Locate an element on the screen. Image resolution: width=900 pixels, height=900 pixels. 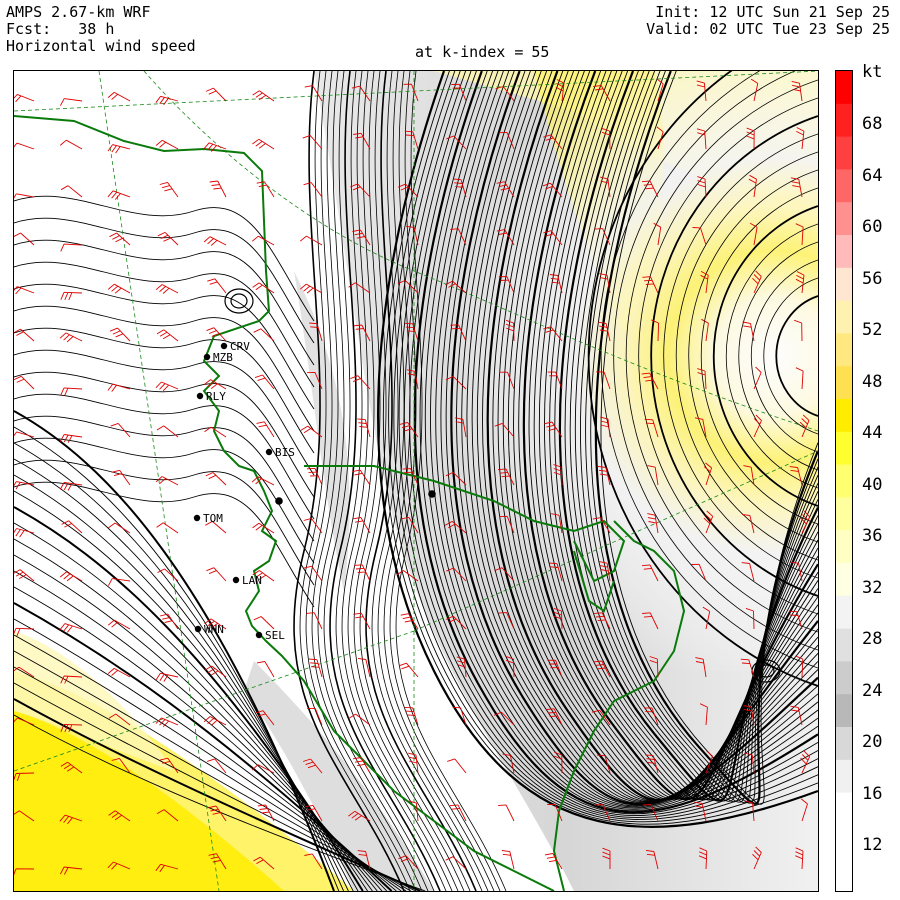
colorbar-swatches is located at coordinates (844, 481).